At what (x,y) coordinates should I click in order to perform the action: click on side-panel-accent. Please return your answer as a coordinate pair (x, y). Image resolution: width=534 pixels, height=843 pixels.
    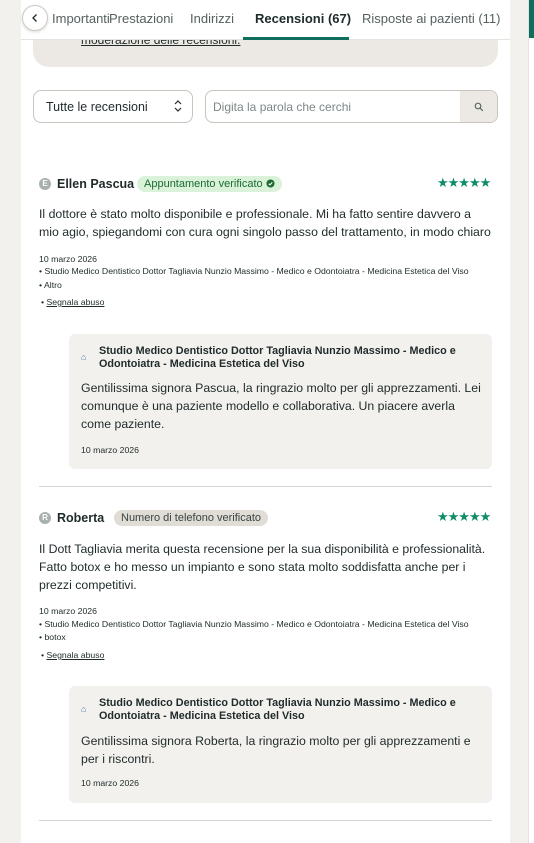
    Looking at the image, I should click on (531, 19).